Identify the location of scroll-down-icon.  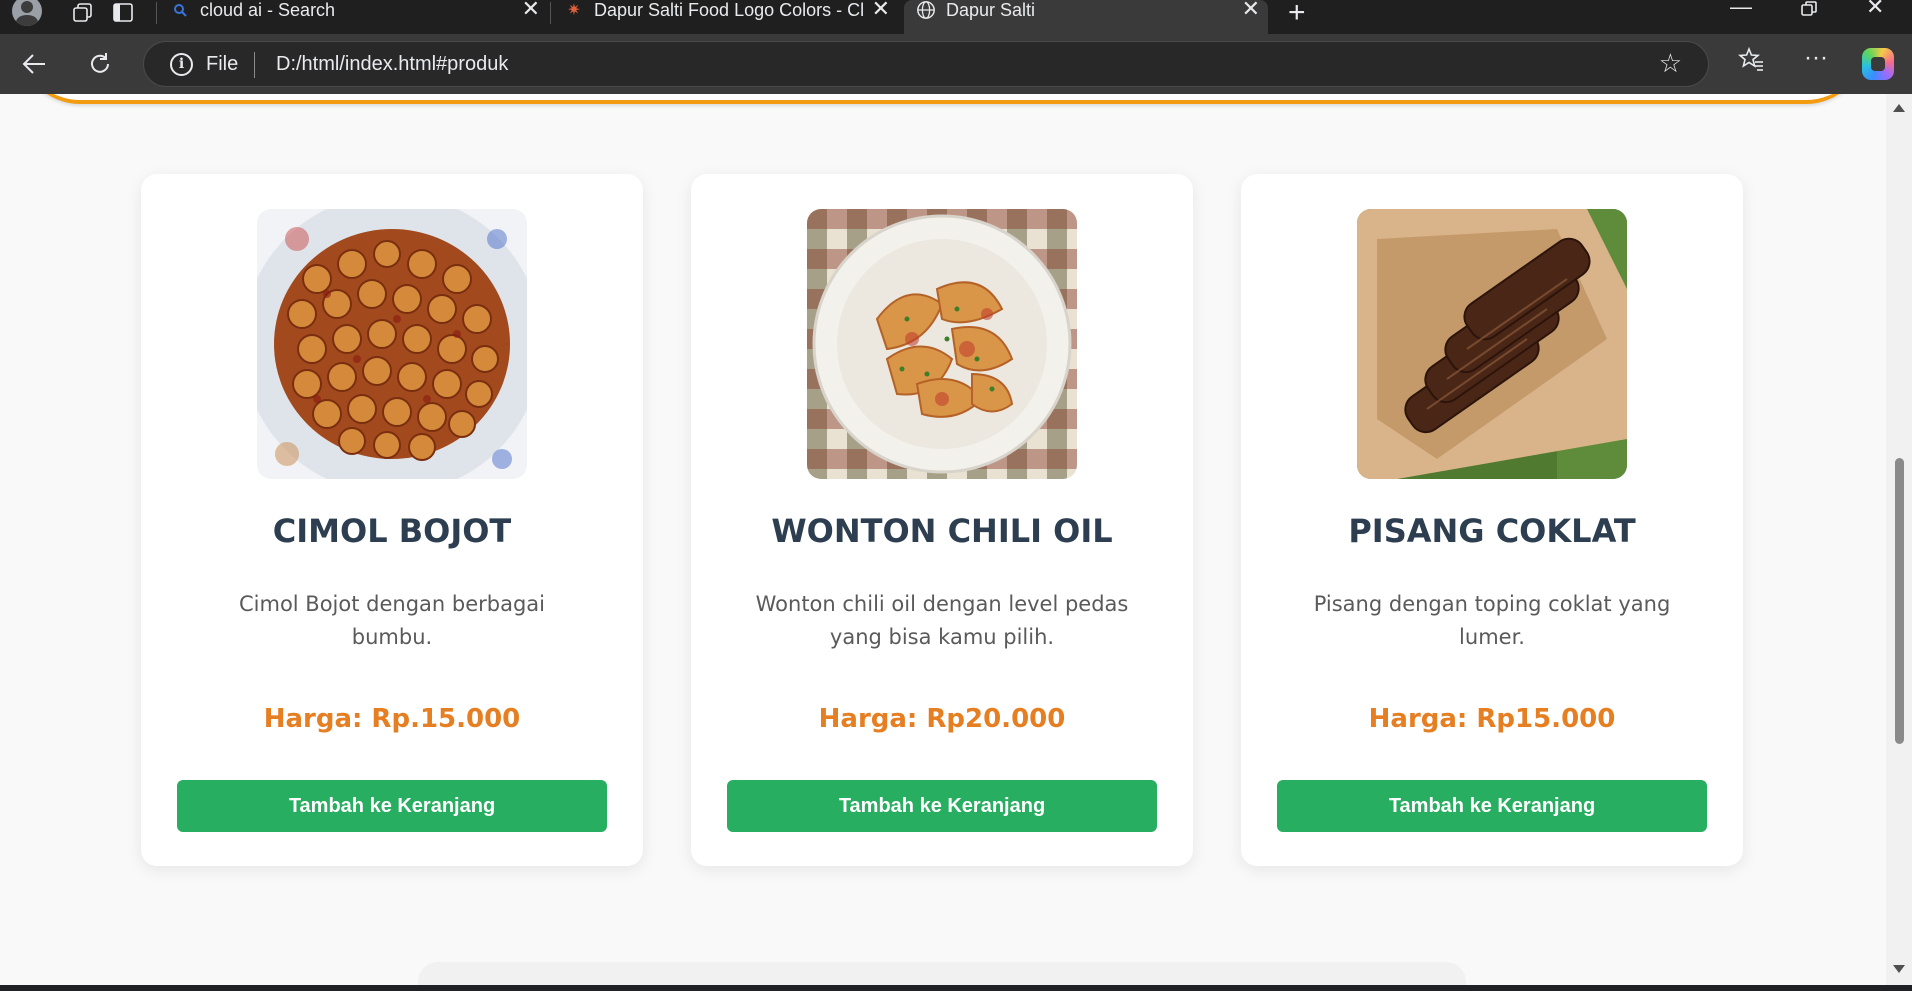
(1899, 969).